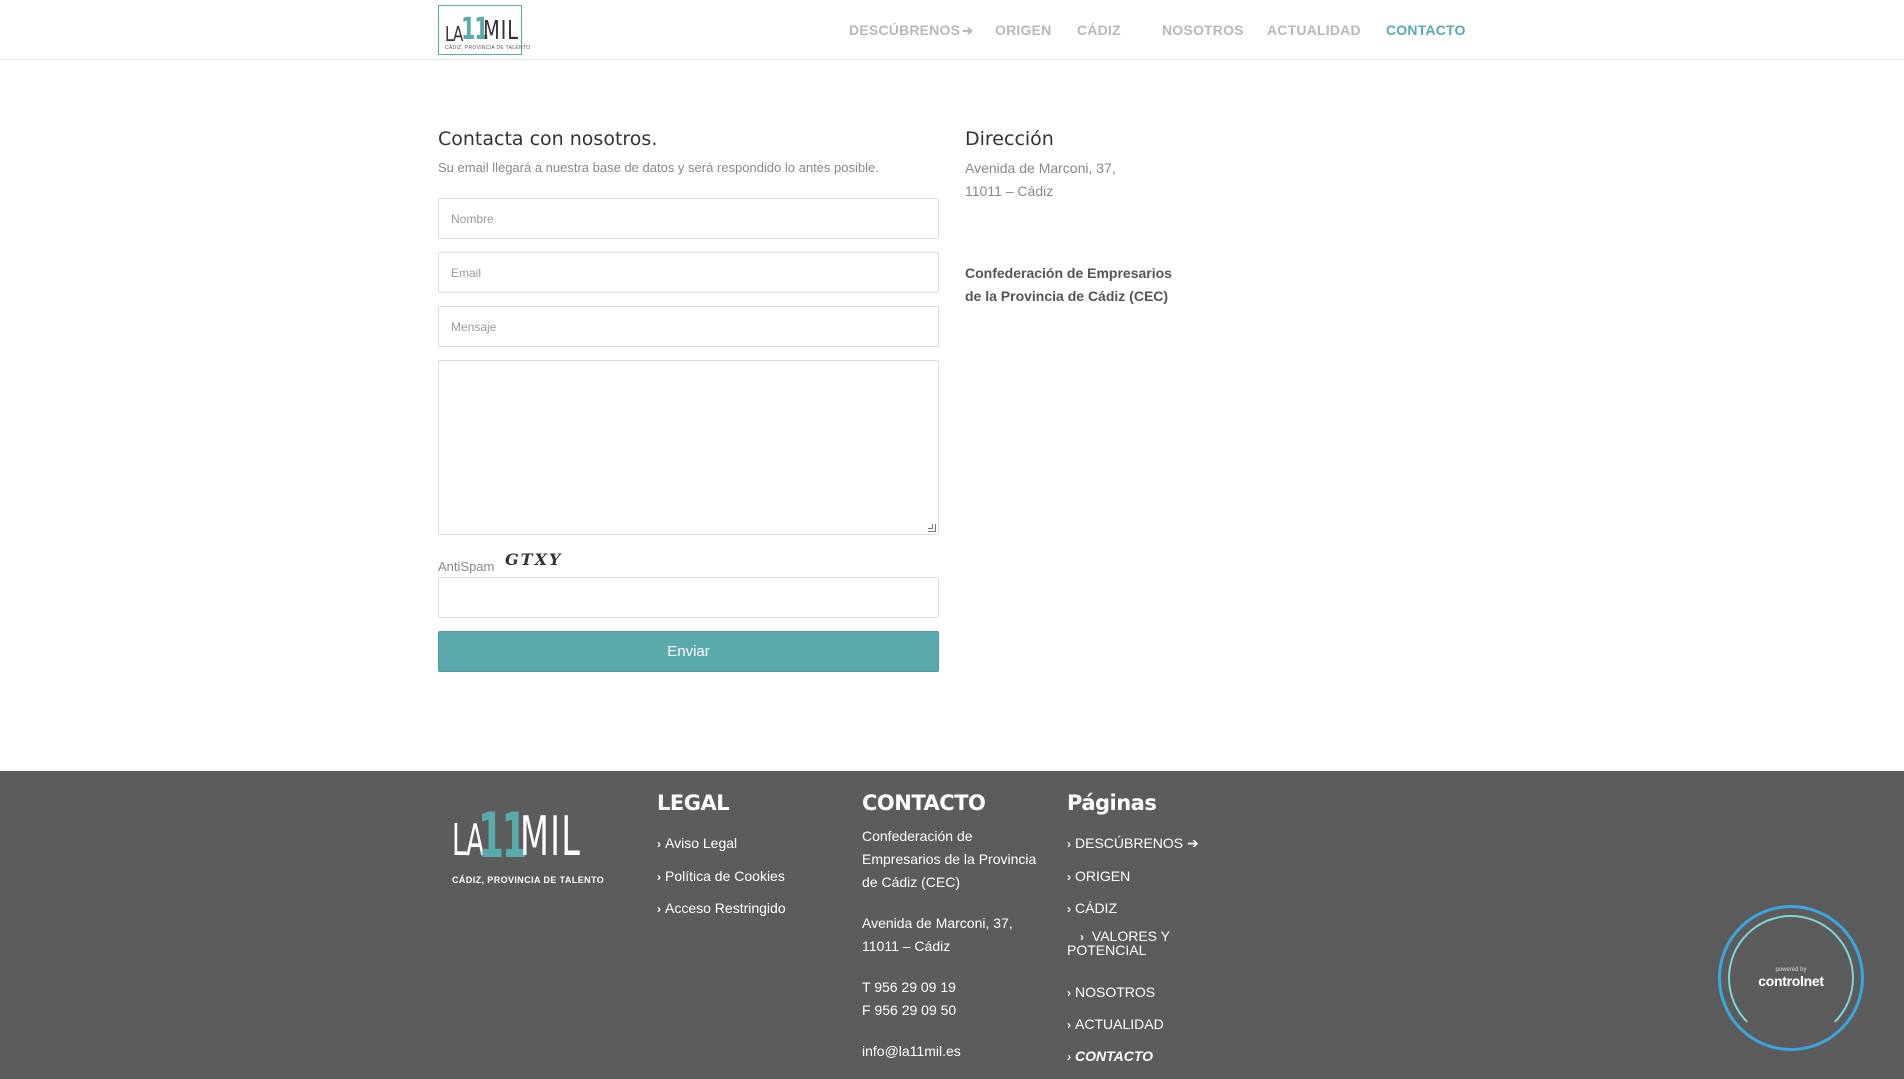  Describe the element at coordinates (932, 528) in the screenshot. I see `resize-grip-icon` at that location.